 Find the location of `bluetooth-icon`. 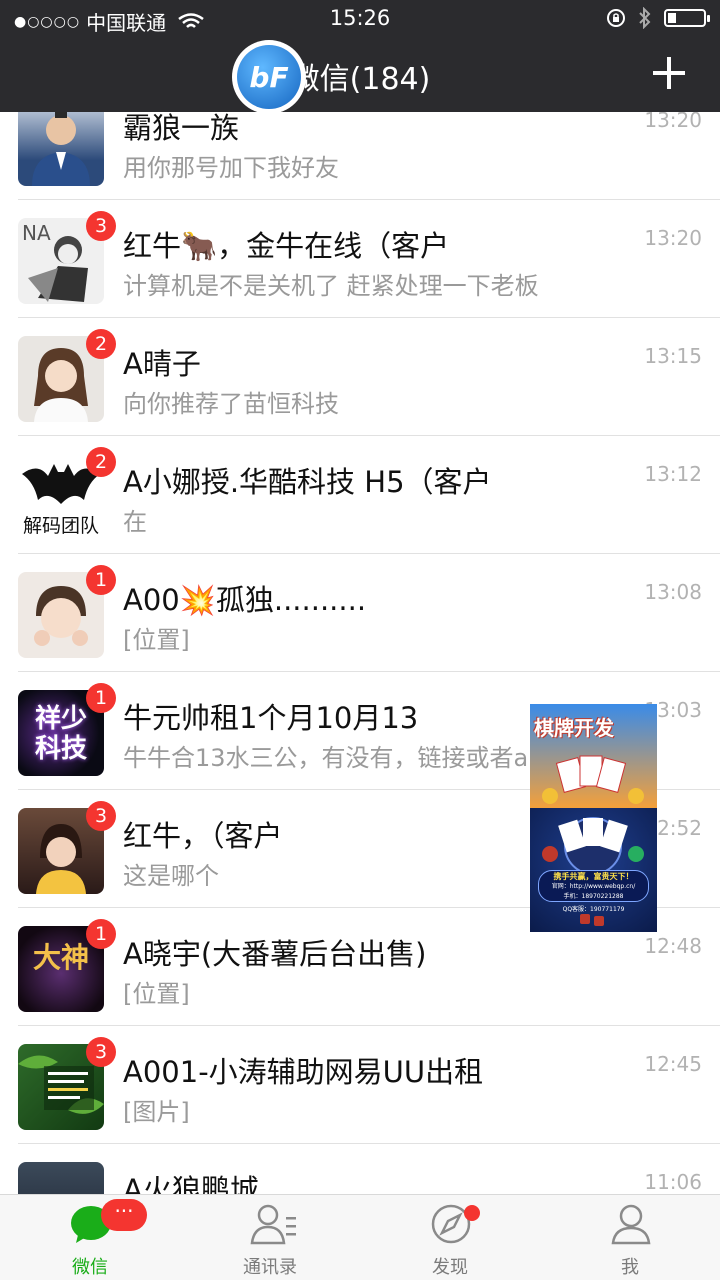

bluetooth-icon is located at coordinates (645, 18).